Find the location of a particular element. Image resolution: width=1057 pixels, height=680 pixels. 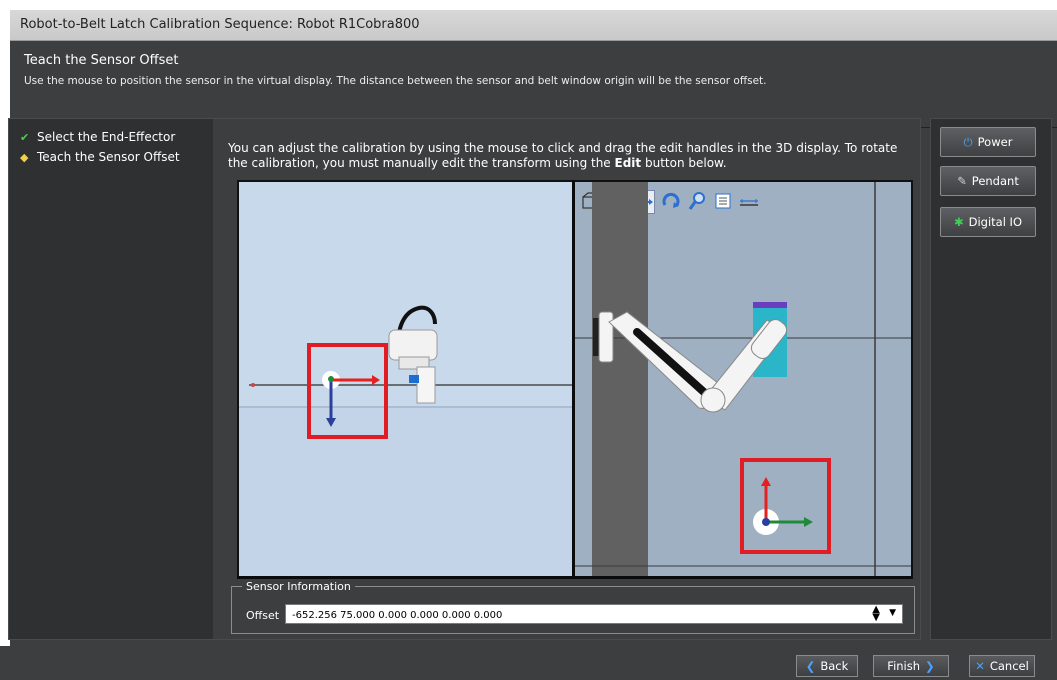

power-label: Power is located at coordinates (995, 142).